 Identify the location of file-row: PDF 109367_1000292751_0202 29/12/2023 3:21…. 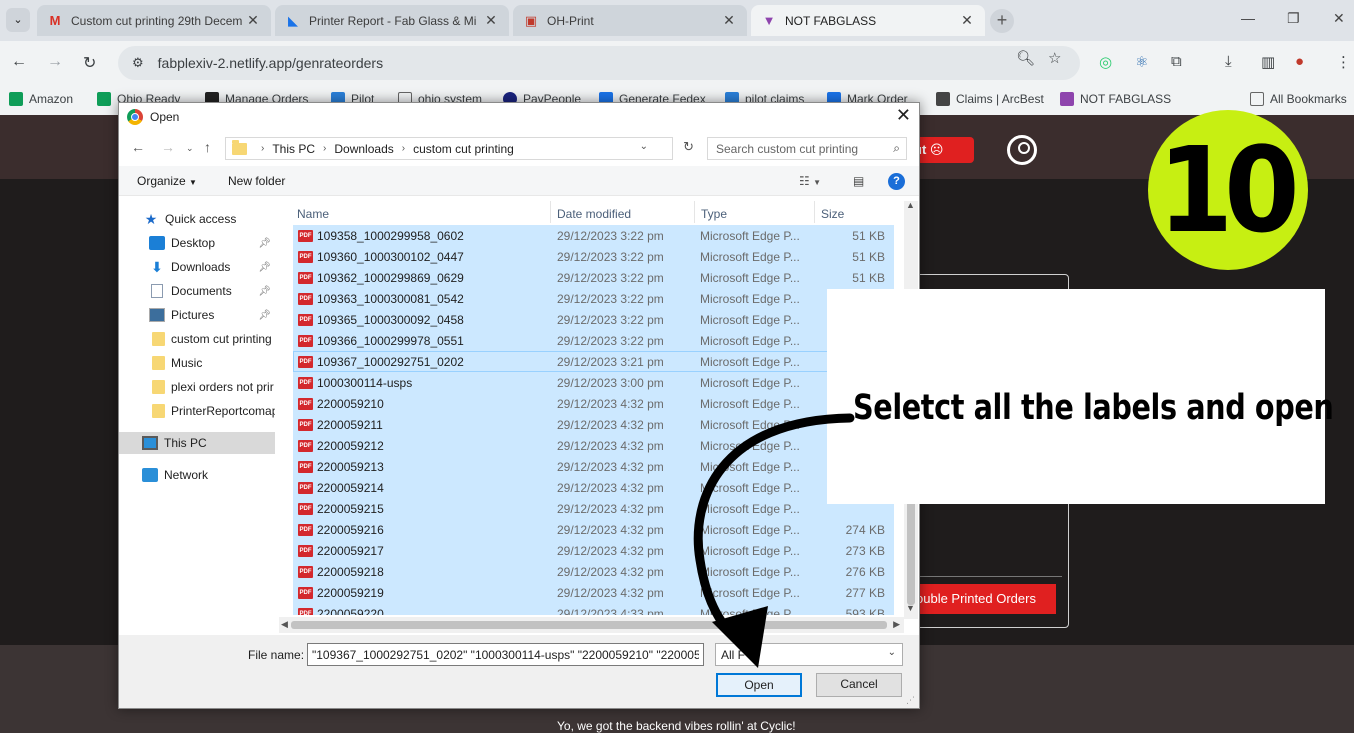
(593, 361).